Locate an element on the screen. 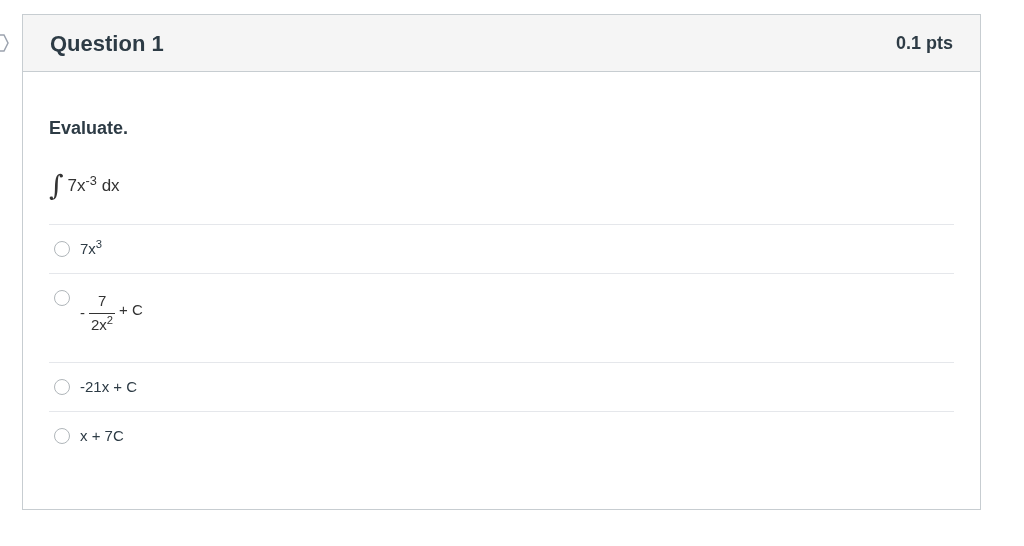 Image resolution: width=1024 pixels, height=546 pixels. constant-term: + C is located at coordinates (131, 309).